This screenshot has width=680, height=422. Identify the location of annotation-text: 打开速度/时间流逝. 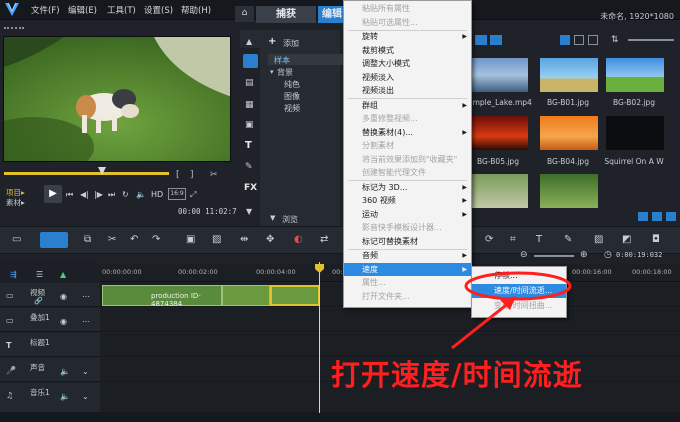
(457, 375).